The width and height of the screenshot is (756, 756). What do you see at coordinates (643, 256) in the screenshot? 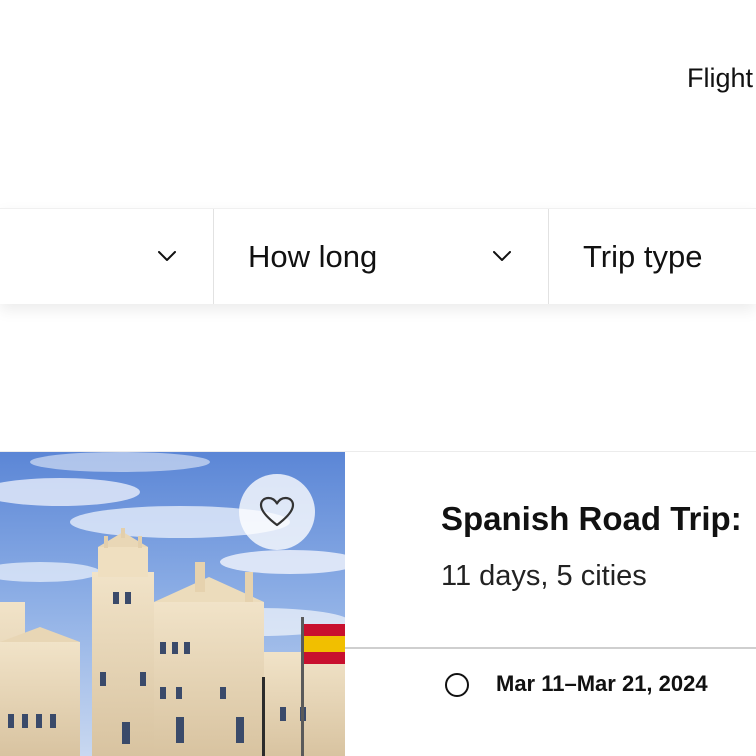
I see `filter-label: Trip type` at bounding box center [643, 256].